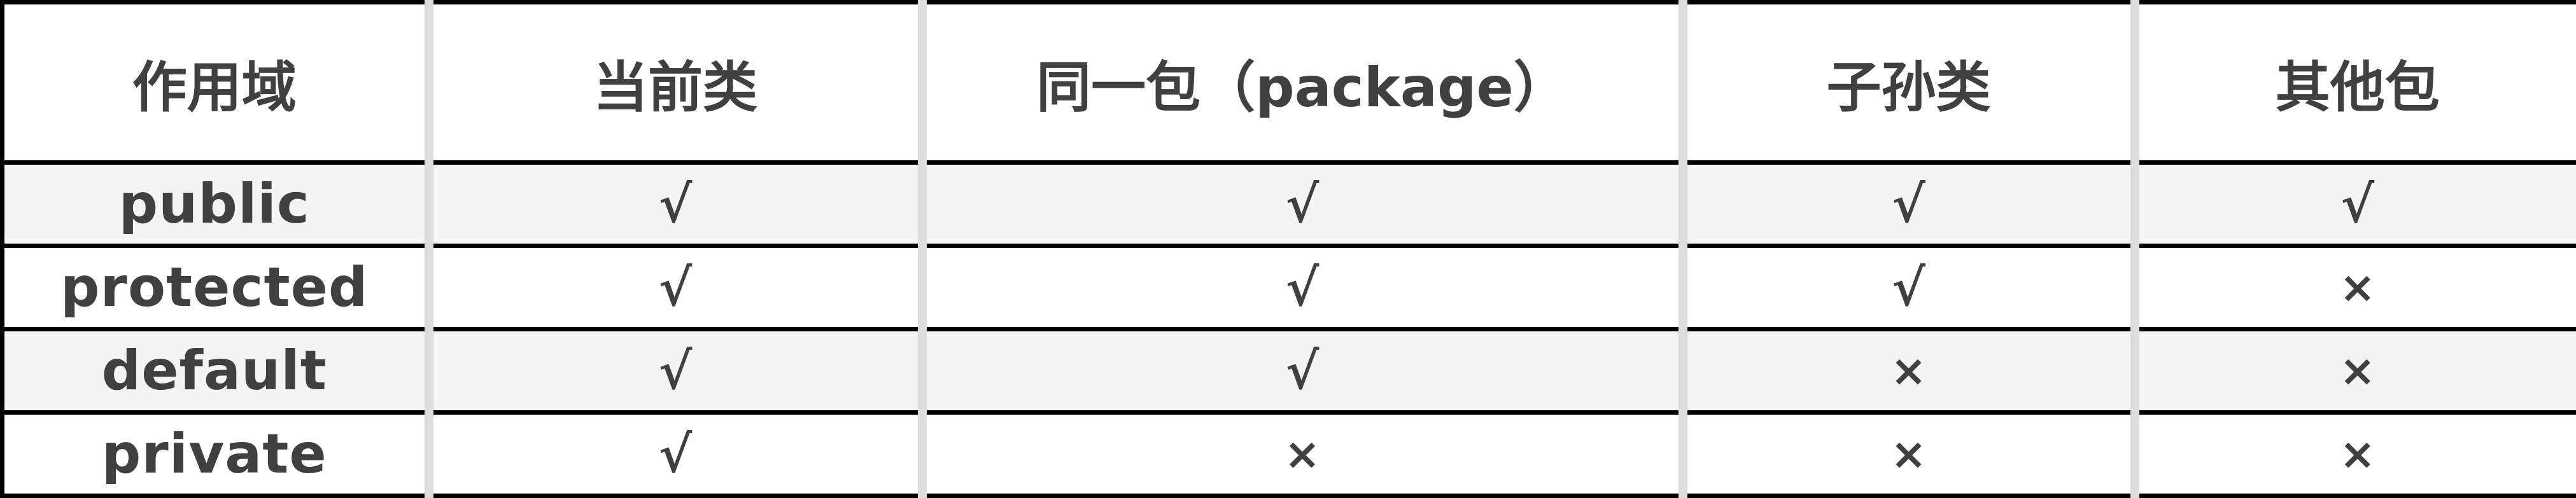 This screenshot has width=2576, height=498. What do you see at coordinates (2355, 83) in the screenshot?
I see `header-other-package: 其他包` at bounding box center [2355, 83].